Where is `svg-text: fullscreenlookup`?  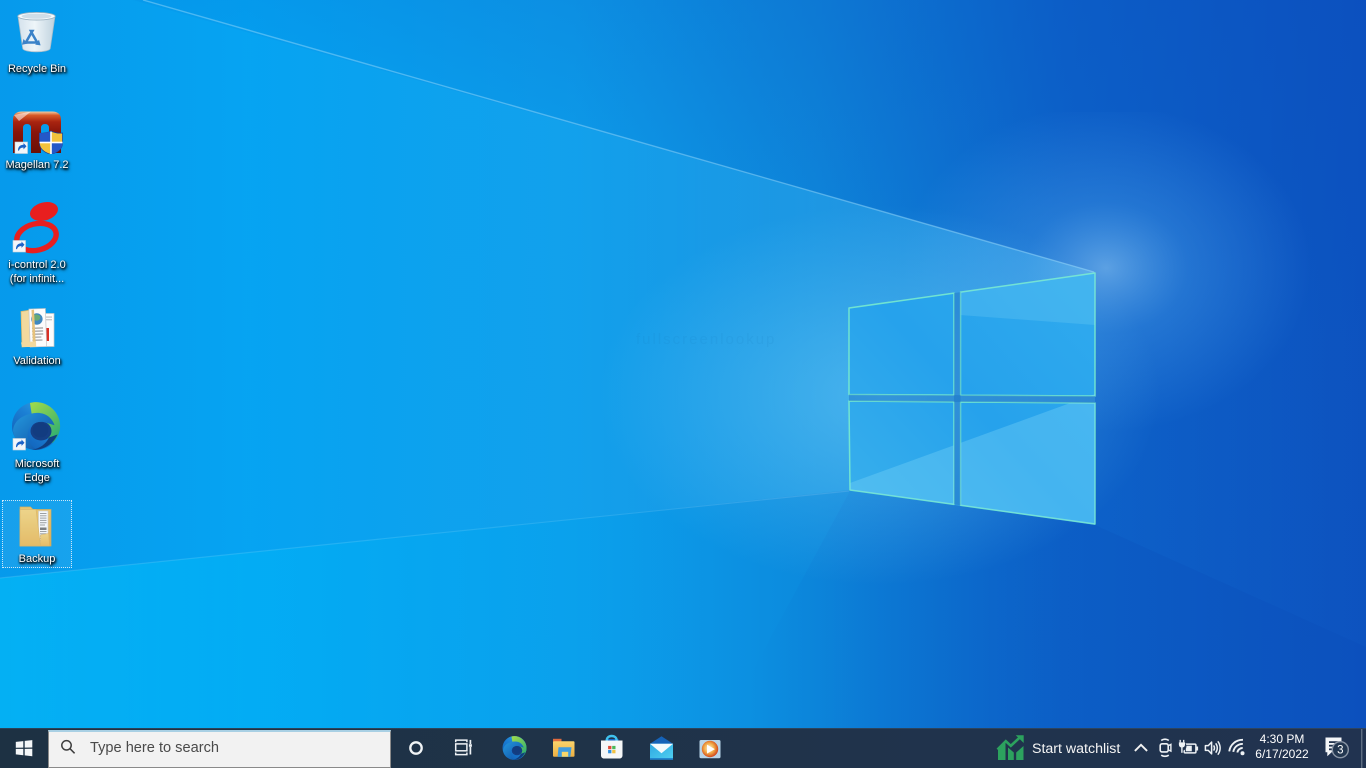 svg-text: fullscreenlookup is located at coordinates (706, 339).